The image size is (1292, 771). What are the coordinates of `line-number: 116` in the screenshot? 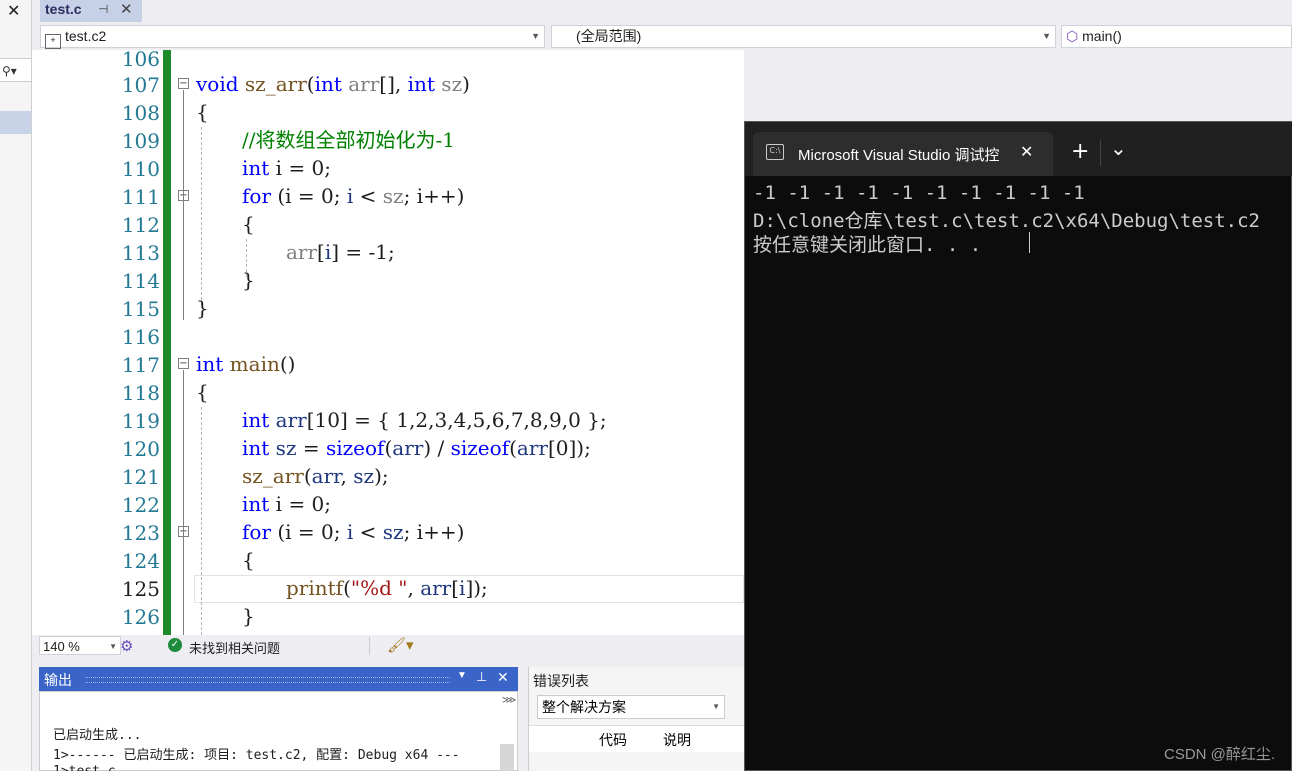 It's located at (140, 337).